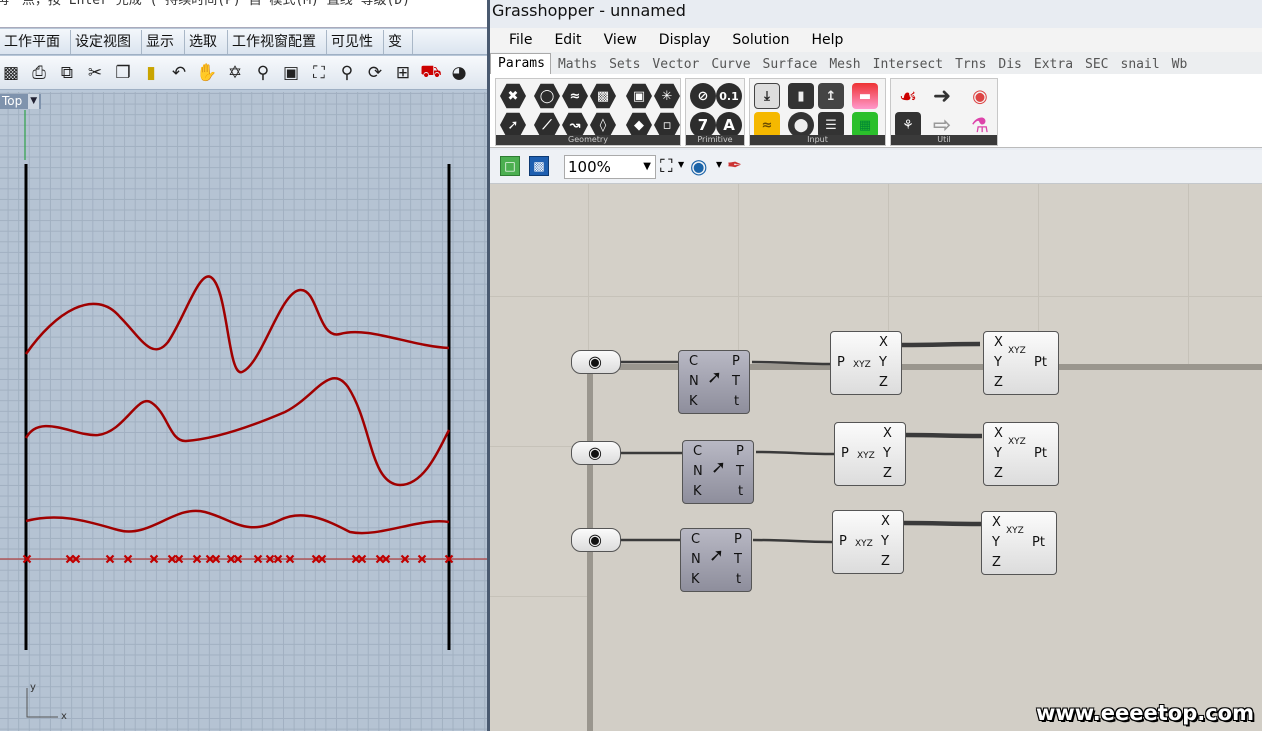  Describe the element at coordinates (575, 96) in the screenshot. I see `curve-param-icon: ≈` at that location.